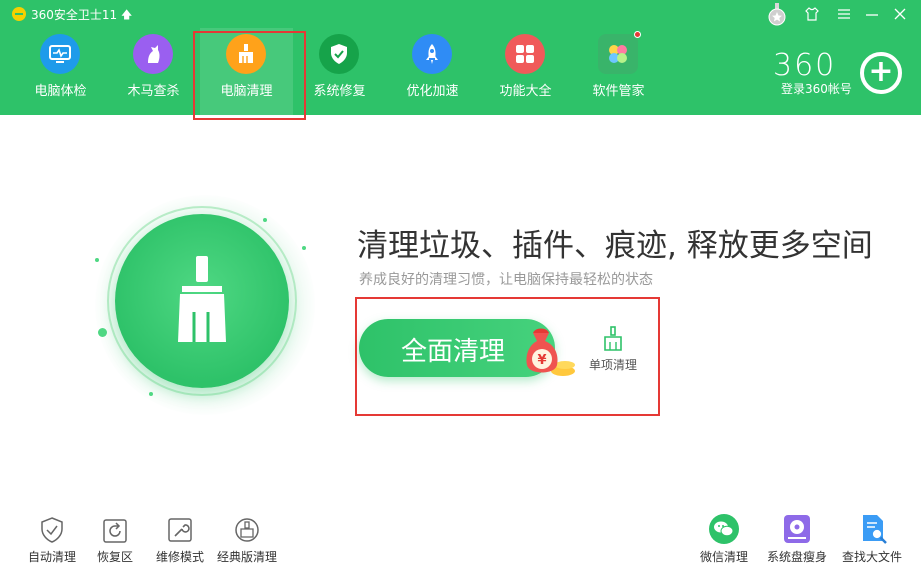 This screenshot has width=921, height=579. Describe the element at coordinates (19, 14) in the screenshot. I see `app-logo-icon` at that location.